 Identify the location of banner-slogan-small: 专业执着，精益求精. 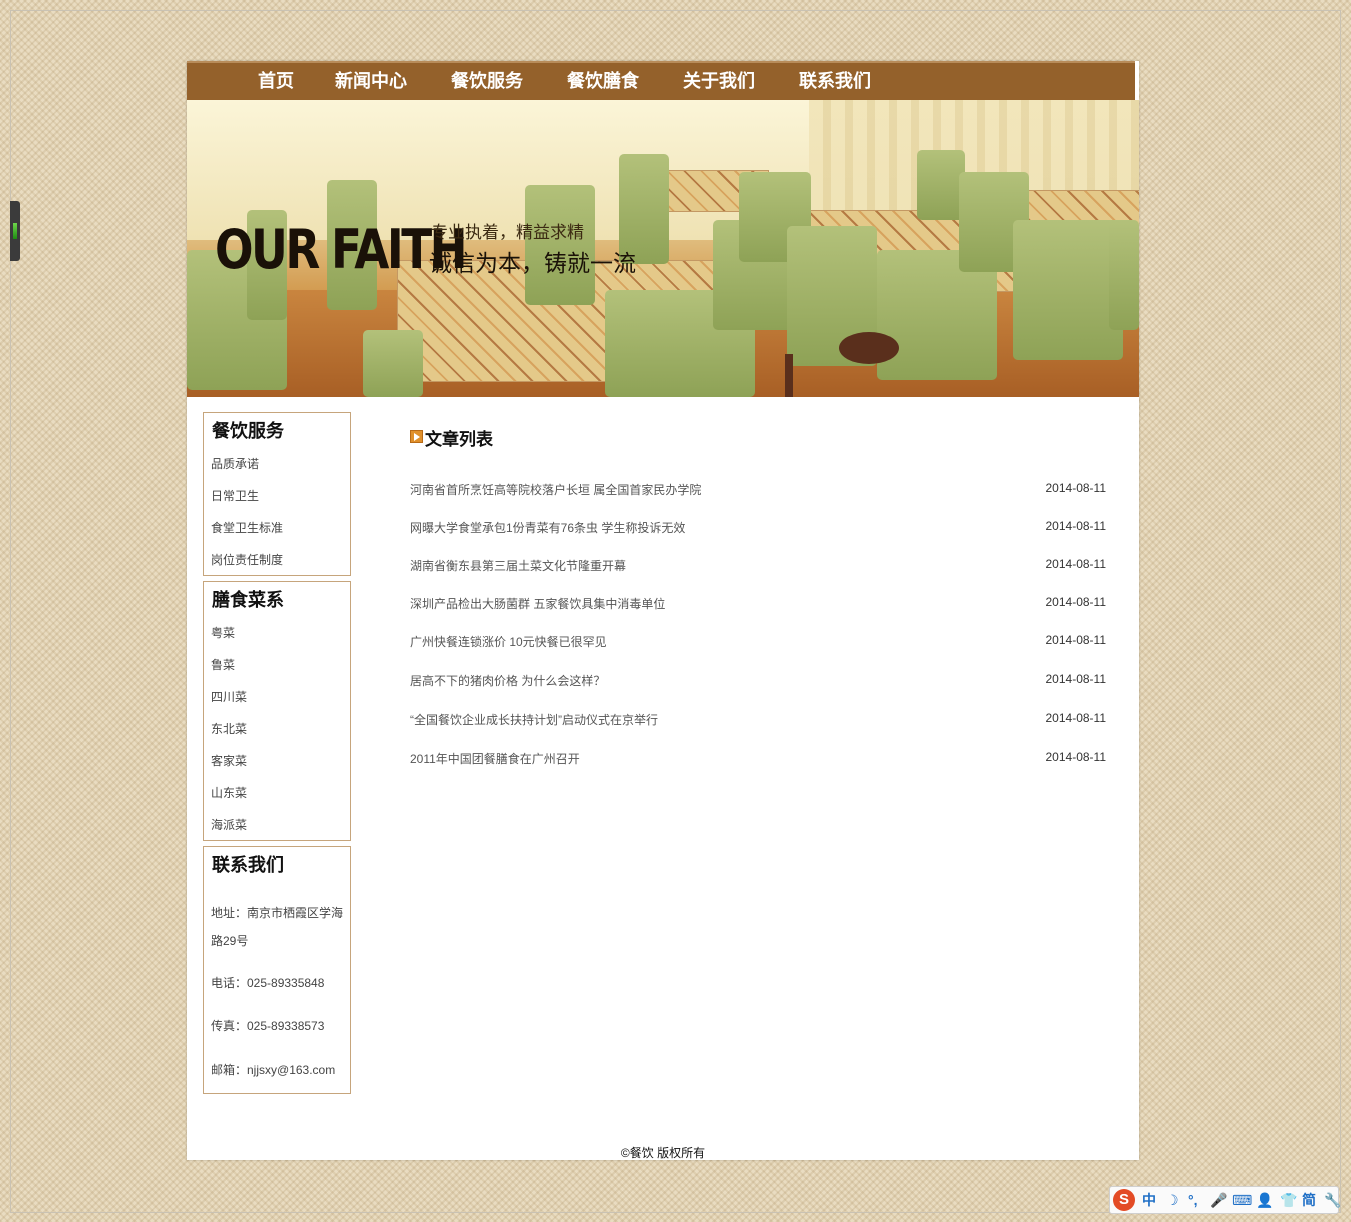
(507, 233).